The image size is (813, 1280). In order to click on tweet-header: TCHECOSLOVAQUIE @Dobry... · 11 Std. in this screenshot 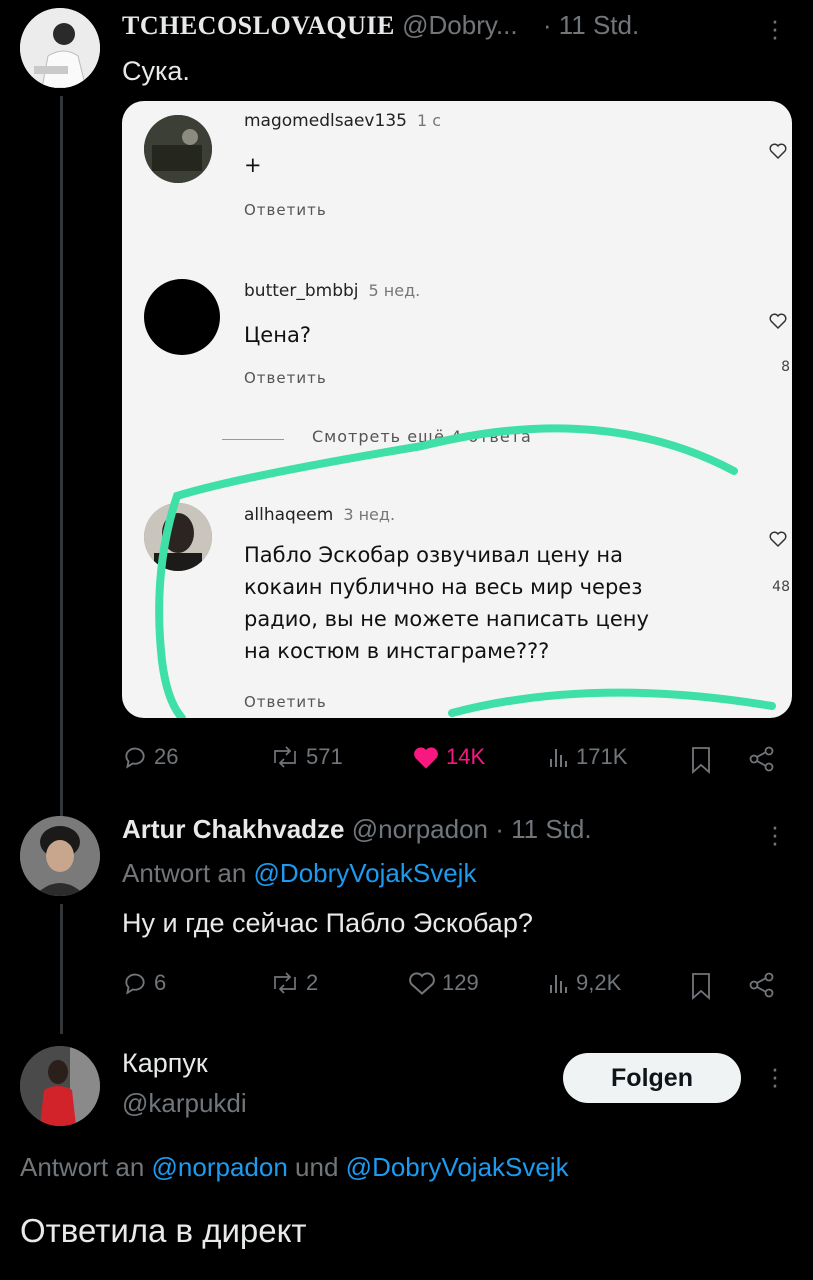, I will do `click(380, 25)`.